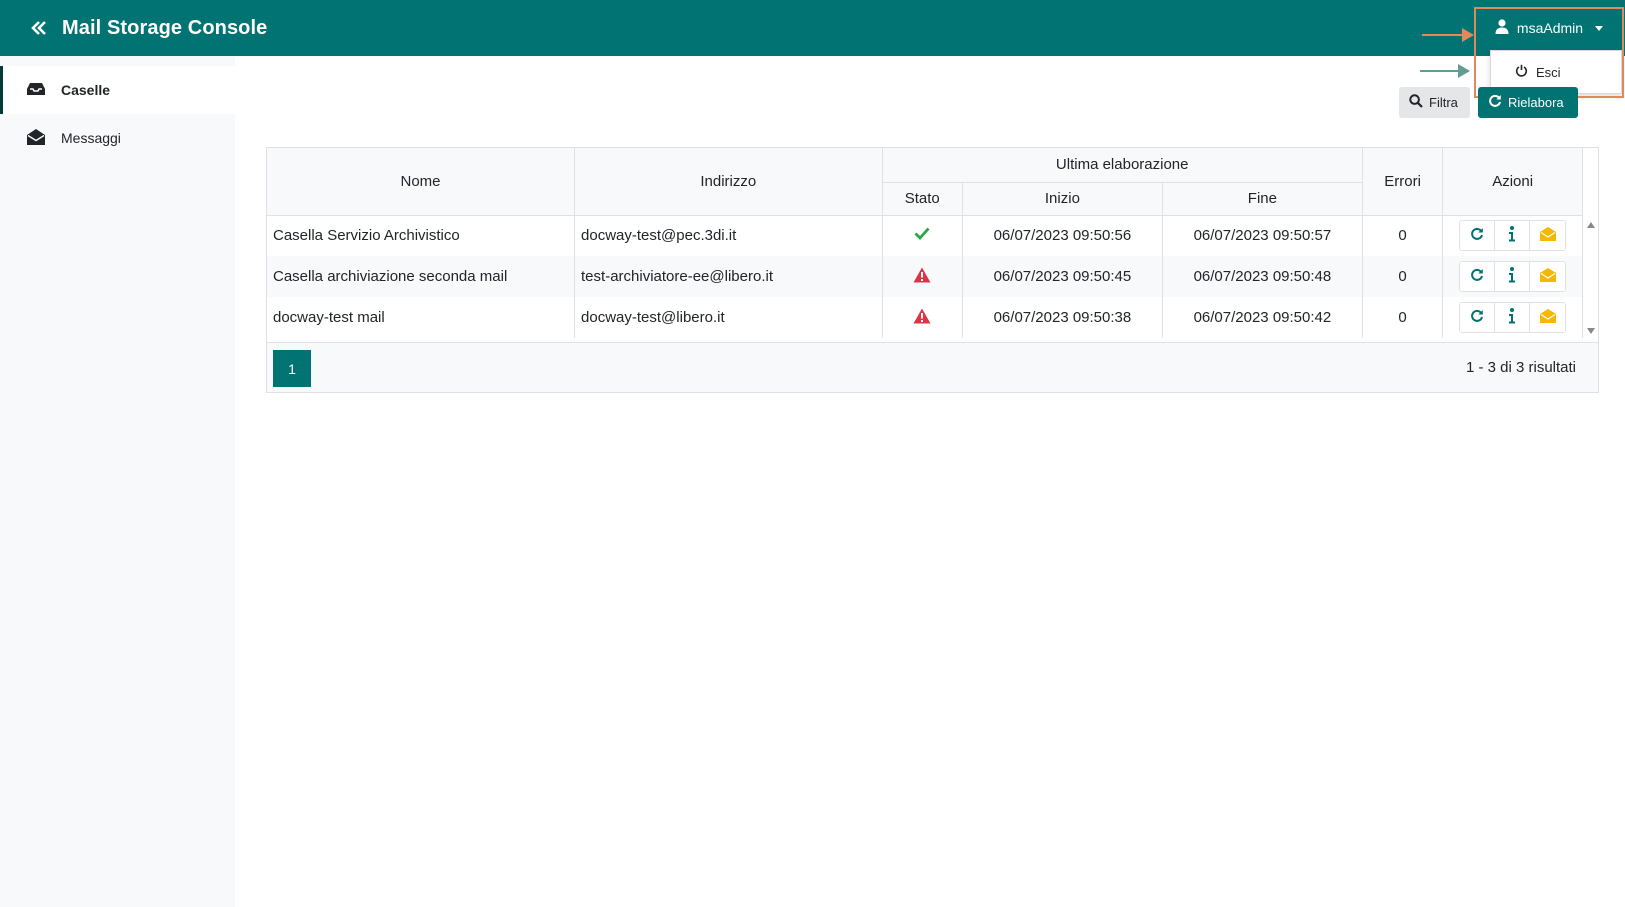 This screenshot has width=1625, height=907. Describe the element at coordinates (421, 317) in the screenshot. I see `cell-nome: docway-test mail` at that location.